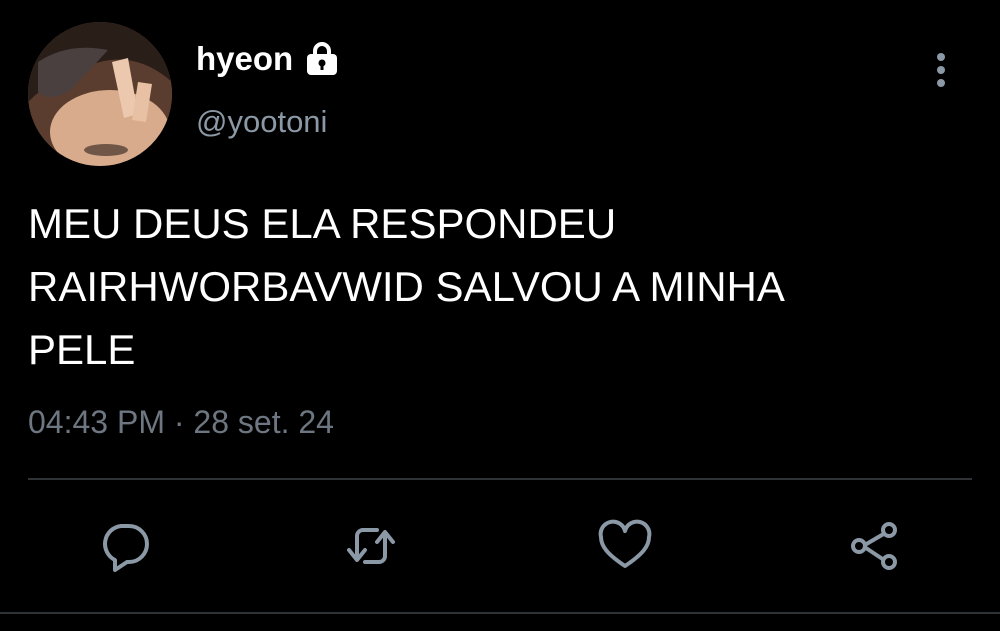  I want to click on retweet-icon, so click(371, 546).